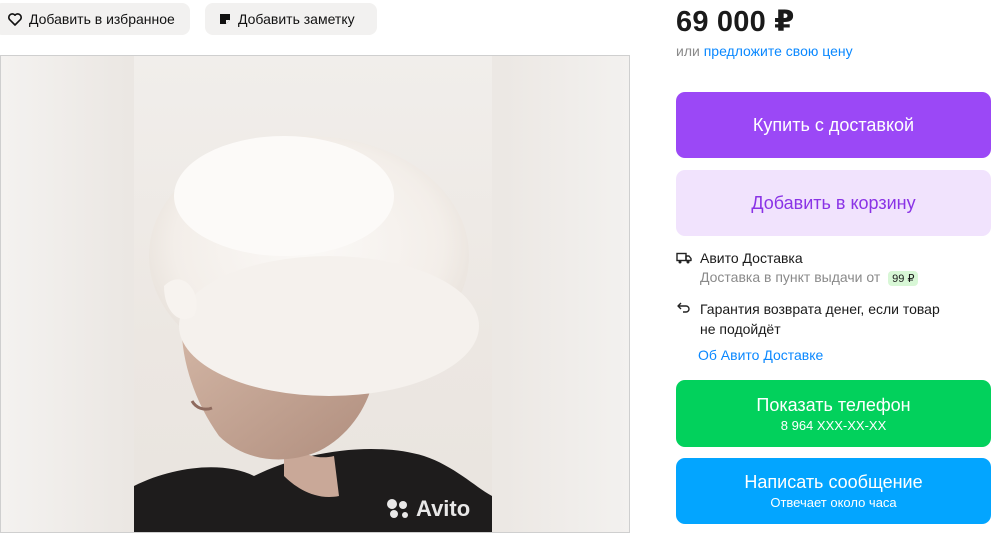  I want to click on write-message-label: Написать сообщение, so click(833, 482).